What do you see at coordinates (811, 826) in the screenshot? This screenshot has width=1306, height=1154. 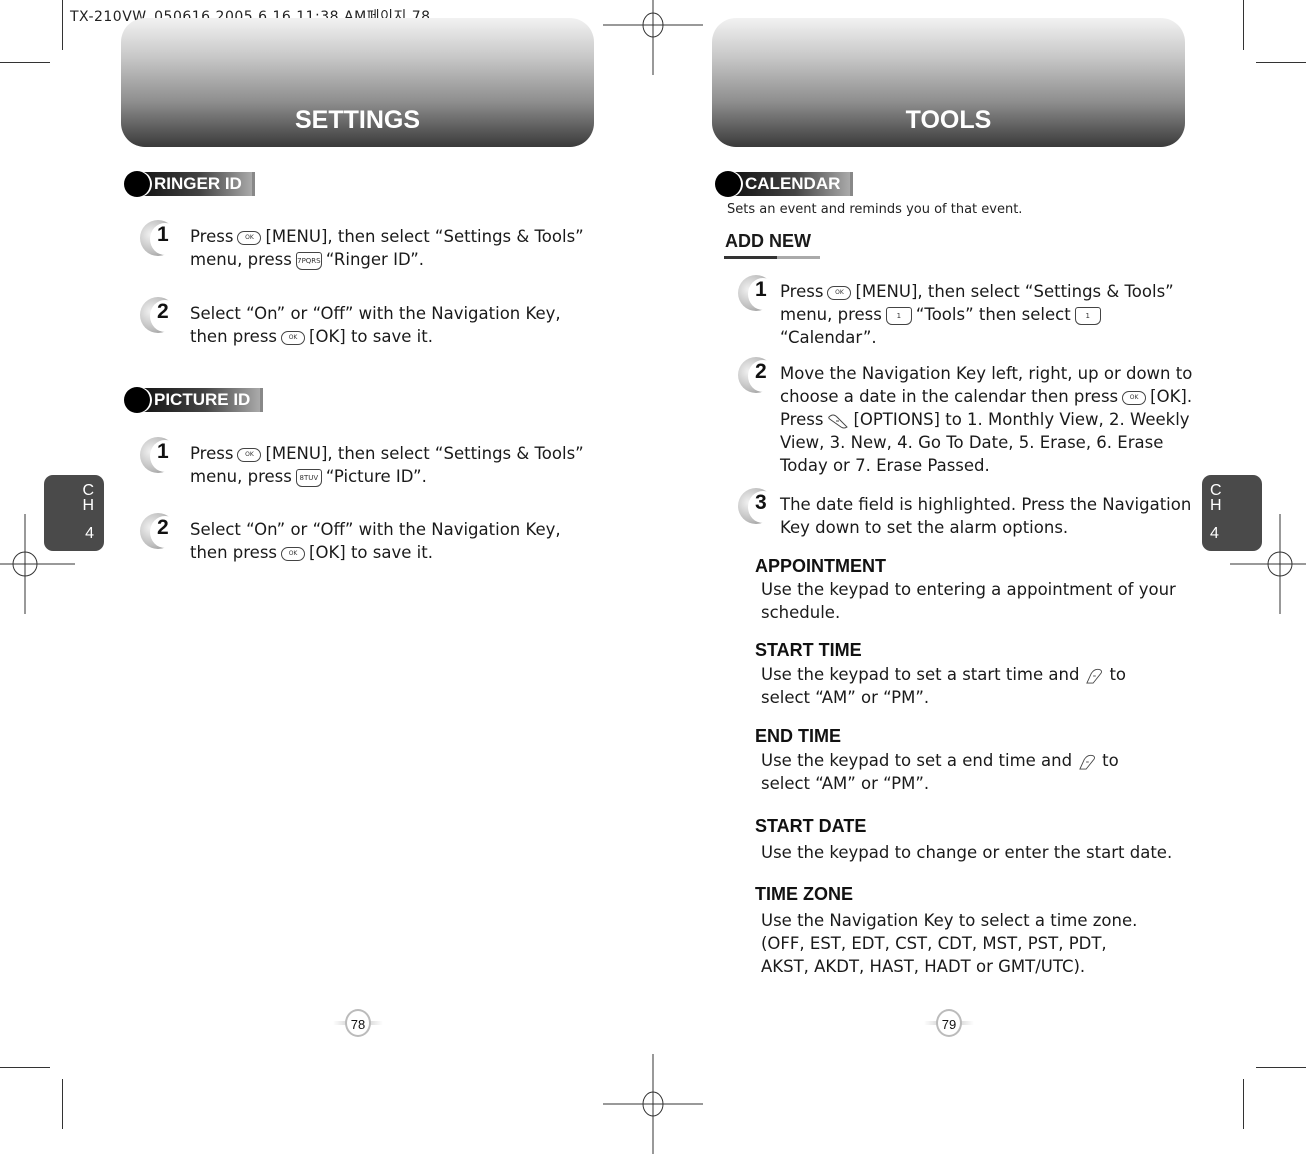 I see `option-title: START DATE` at bounding box center [811, 826].